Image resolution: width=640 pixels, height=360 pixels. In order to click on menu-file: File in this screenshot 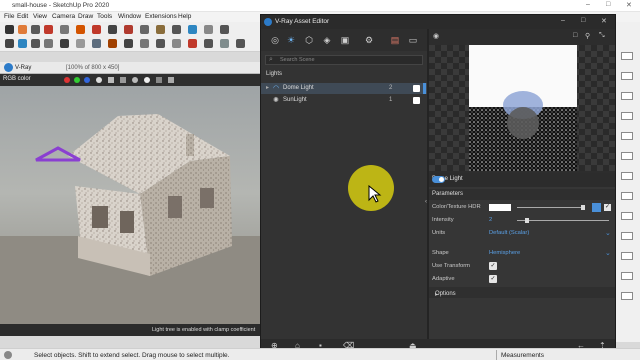, I will do `click(9, 16)`.